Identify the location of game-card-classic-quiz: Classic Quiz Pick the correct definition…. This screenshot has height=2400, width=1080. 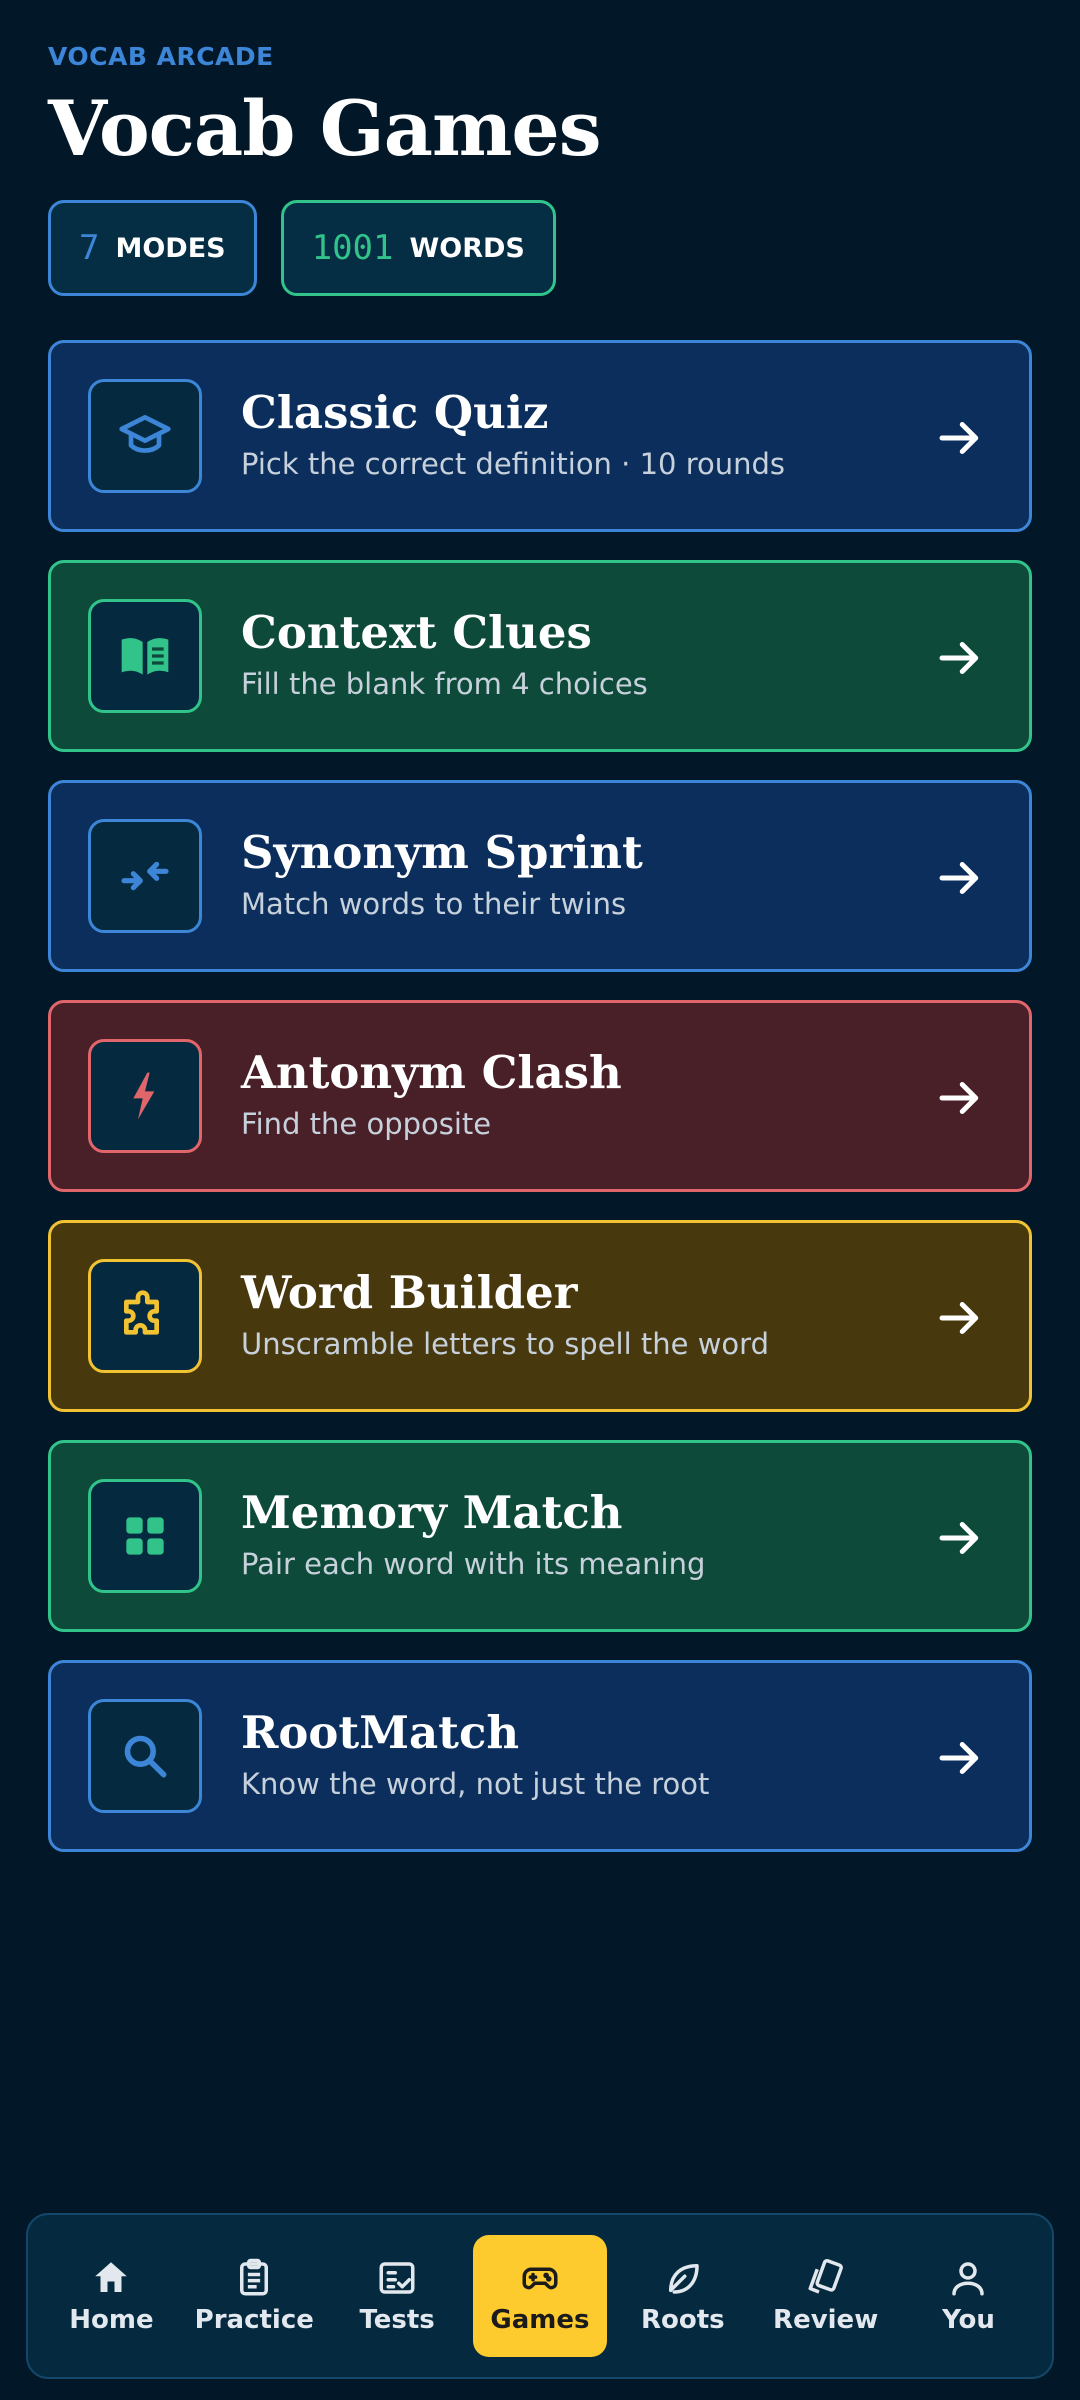
(540, 436).